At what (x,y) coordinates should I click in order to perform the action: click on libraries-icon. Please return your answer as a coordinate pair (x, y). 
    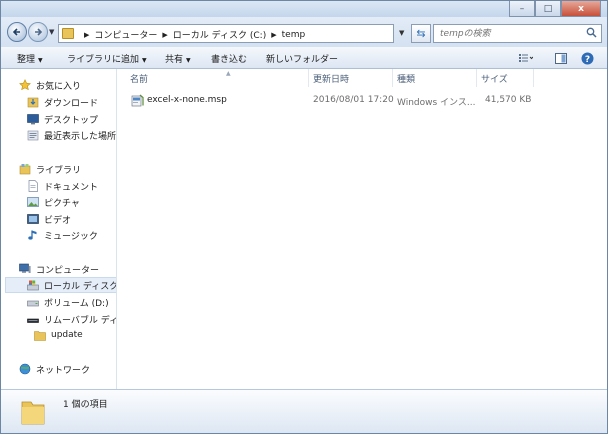
    Looking at the image, I should click on (25, 169).